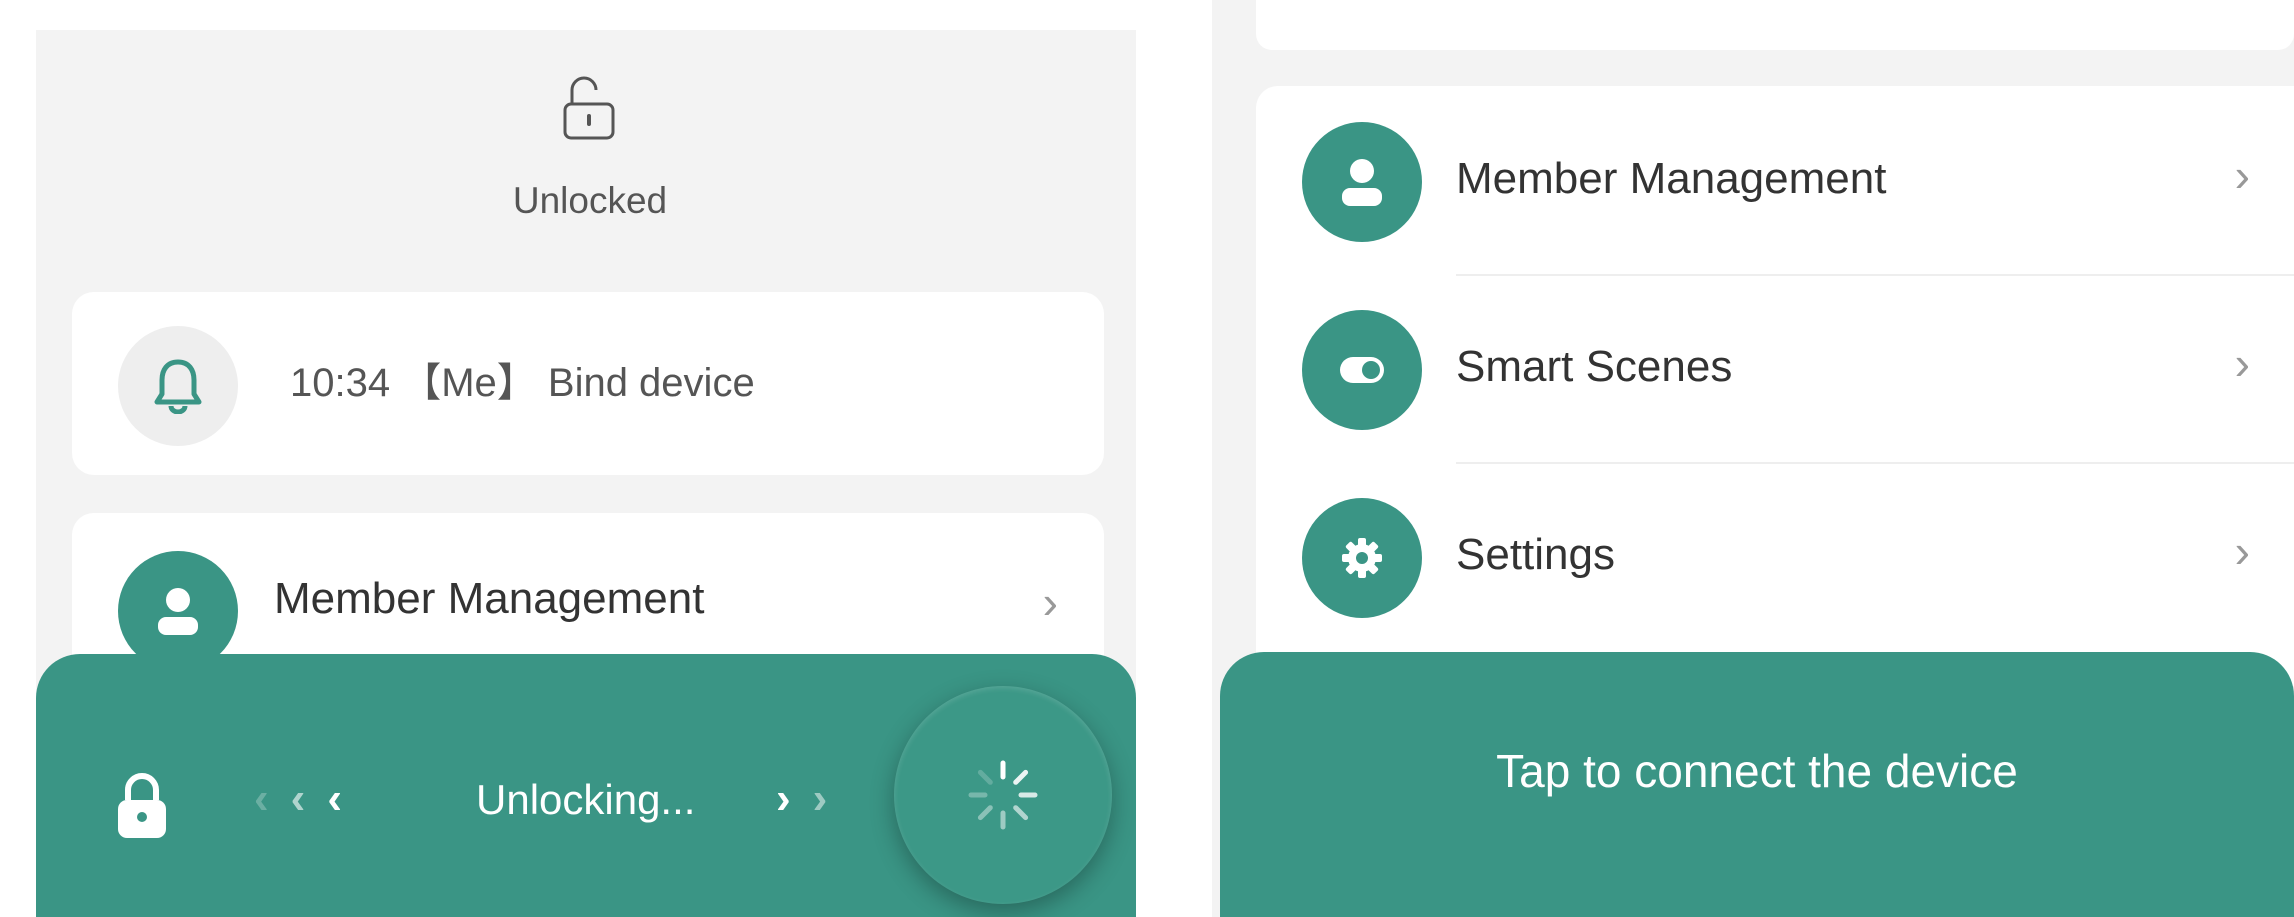  I want to click on log-entry-text: 10:34 【Me】 Bind device, so click(522, 383).